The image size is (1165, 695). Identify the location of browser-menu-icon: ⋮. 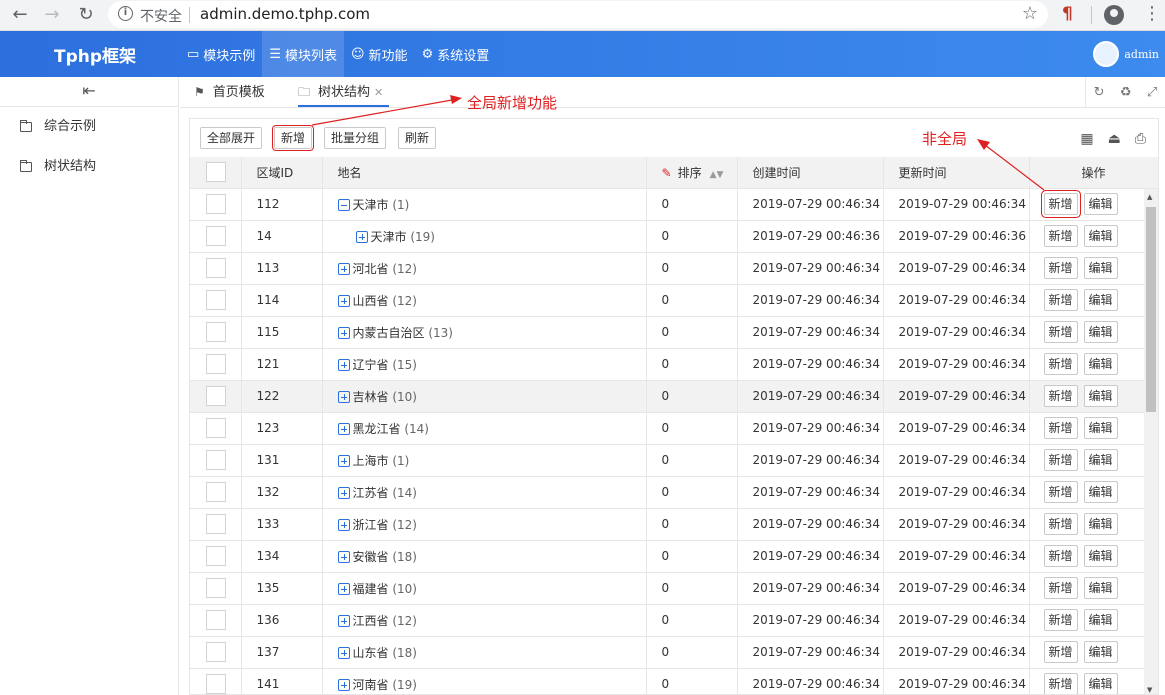
(1152, 14).